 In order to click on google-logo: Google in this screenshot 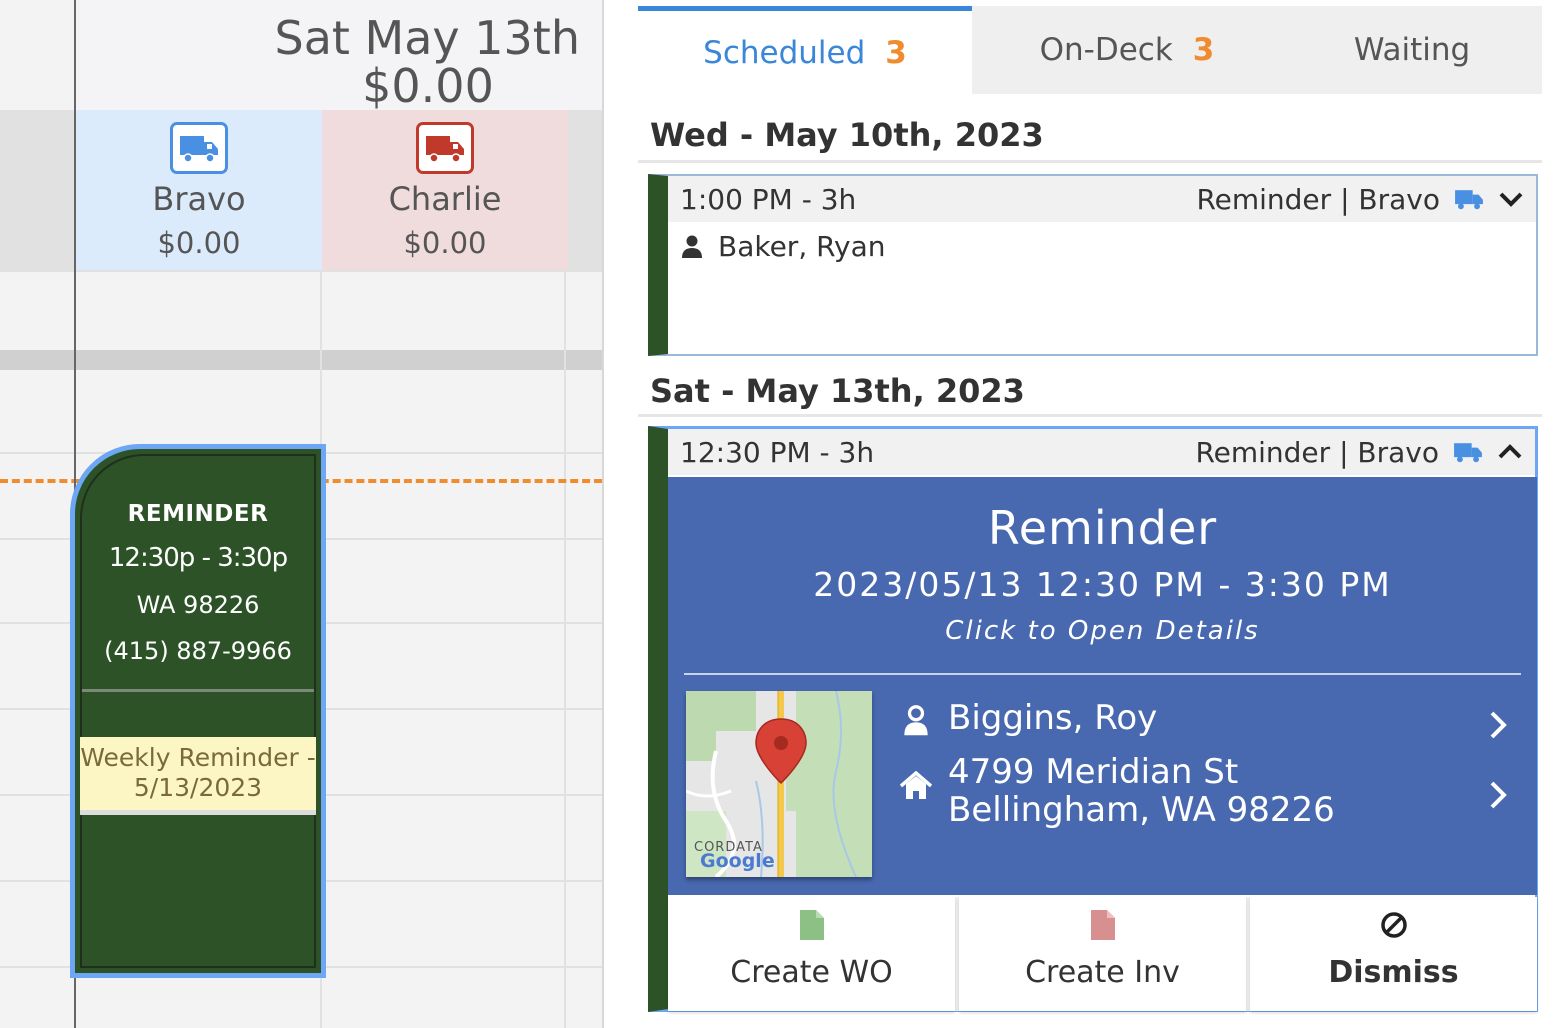, I will do `click(737, 861)`.